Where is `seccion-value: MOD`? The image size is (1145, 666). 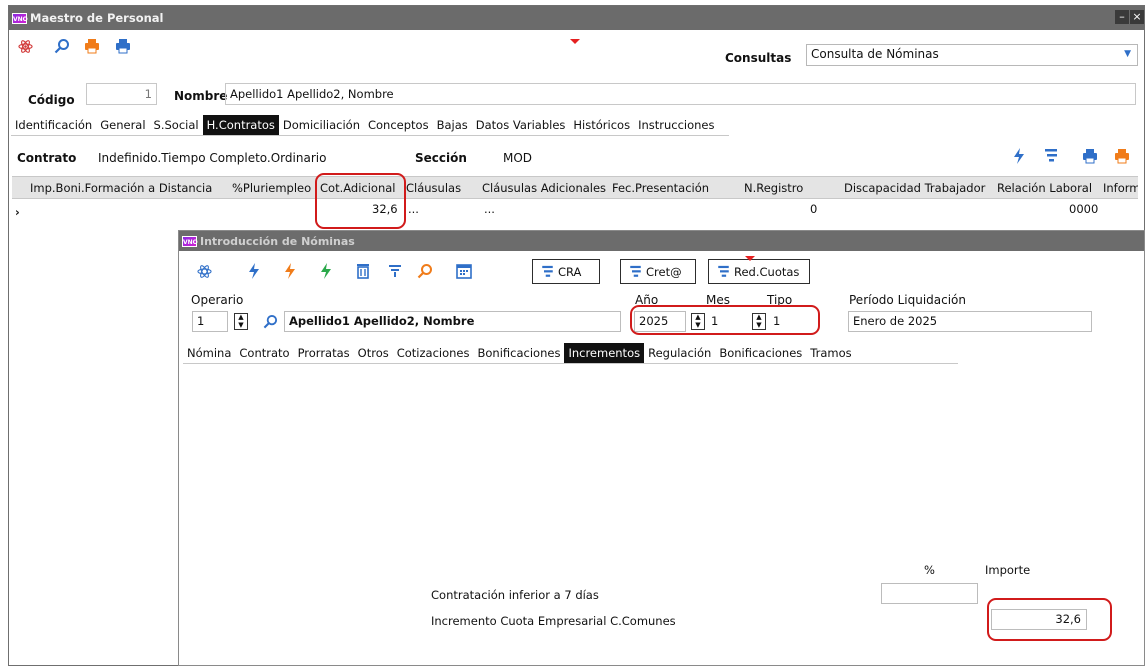
seccion-value: MOD is located at coordinates (518, 158).